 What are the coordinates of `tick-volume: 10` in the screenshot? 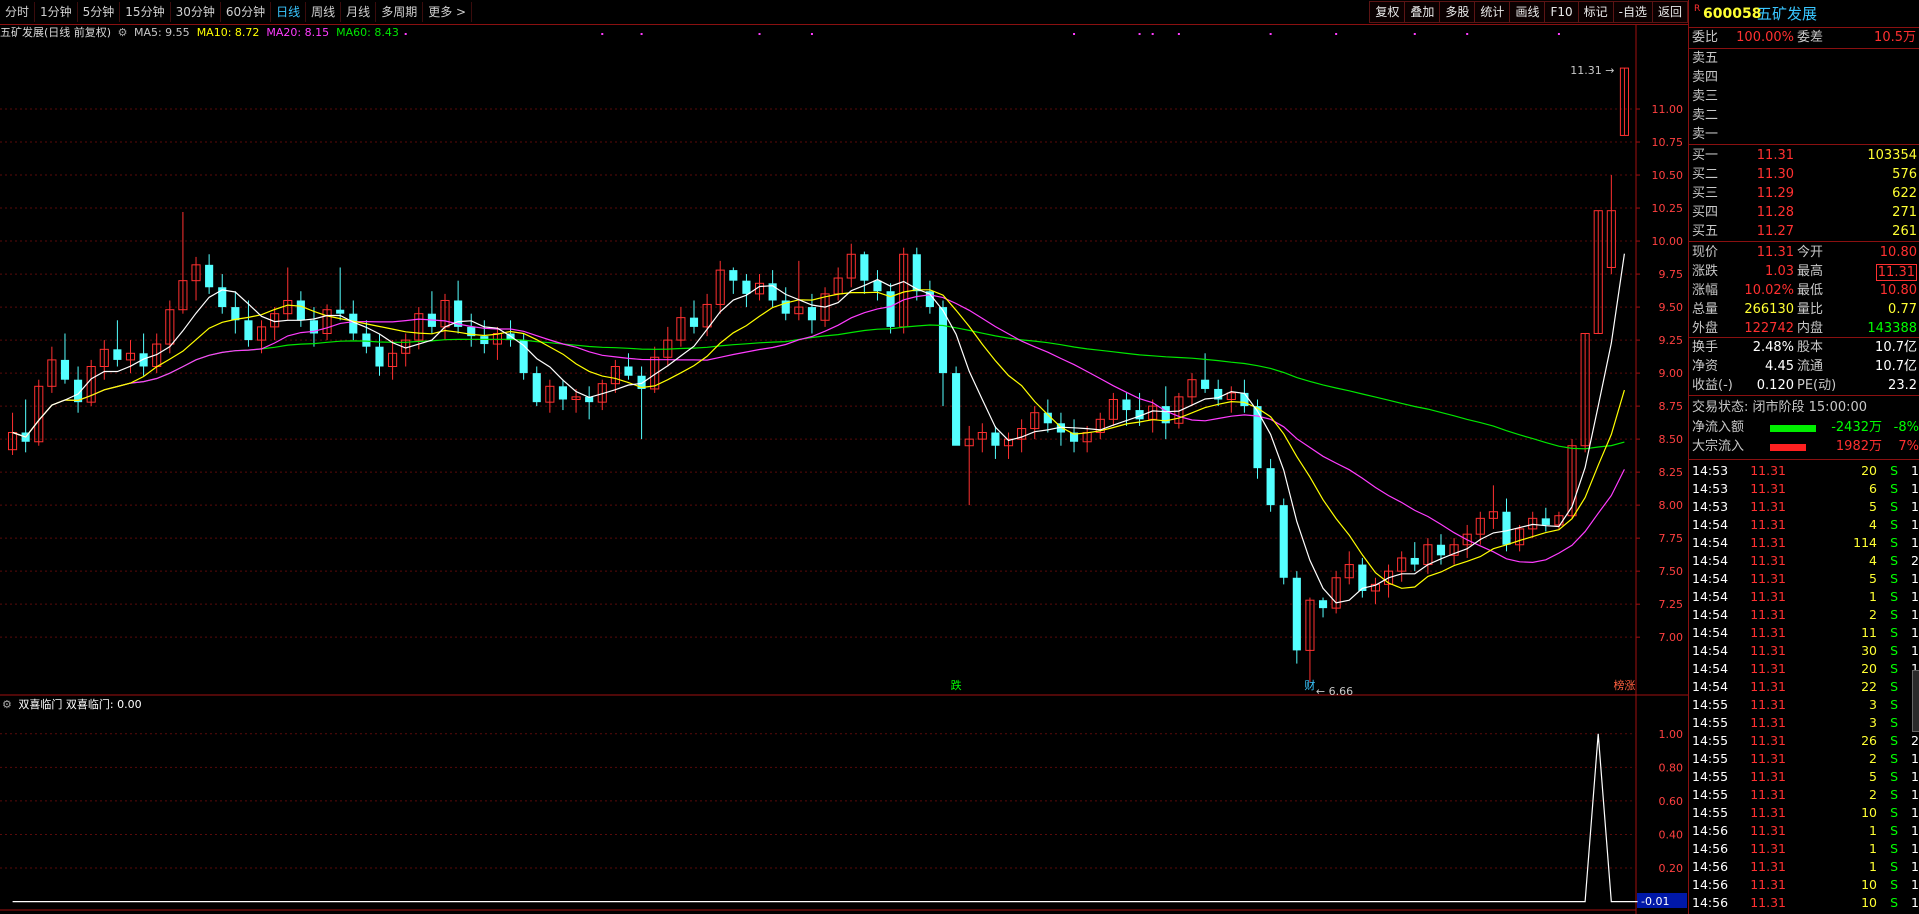 It's located at (1869, 902).